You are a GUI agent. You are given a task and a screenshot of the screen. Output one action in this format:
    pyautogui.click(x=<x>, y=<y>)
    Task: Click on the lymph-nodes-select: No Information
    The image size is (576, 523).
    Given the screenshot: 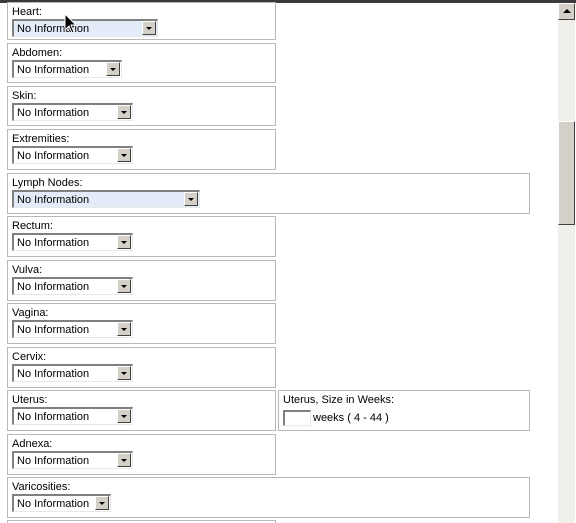 What is the action you would take?
    pyautogui.click(x=106, y=199)
    